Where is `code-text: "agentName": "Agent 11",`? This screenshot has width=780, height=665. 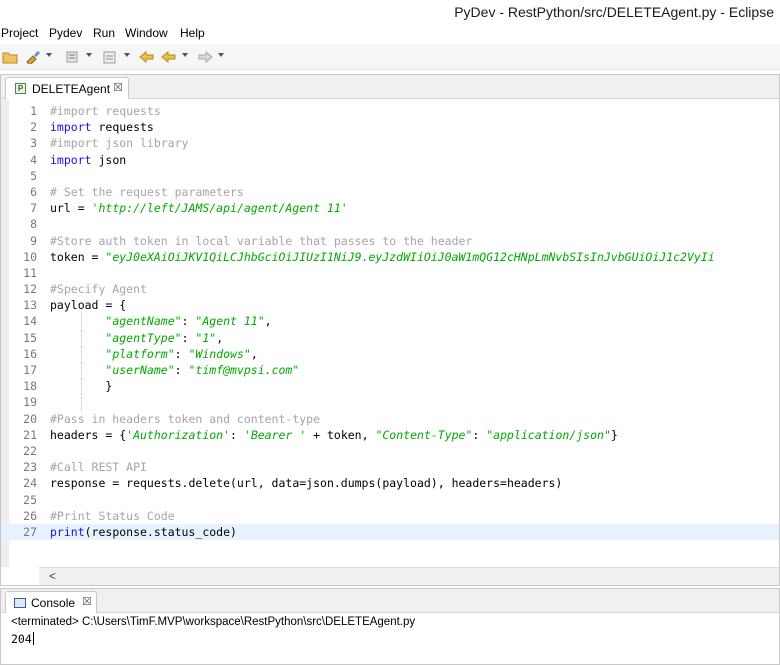
code-text: "agentName": "Agent 11", is located at coordinates (160, 321).